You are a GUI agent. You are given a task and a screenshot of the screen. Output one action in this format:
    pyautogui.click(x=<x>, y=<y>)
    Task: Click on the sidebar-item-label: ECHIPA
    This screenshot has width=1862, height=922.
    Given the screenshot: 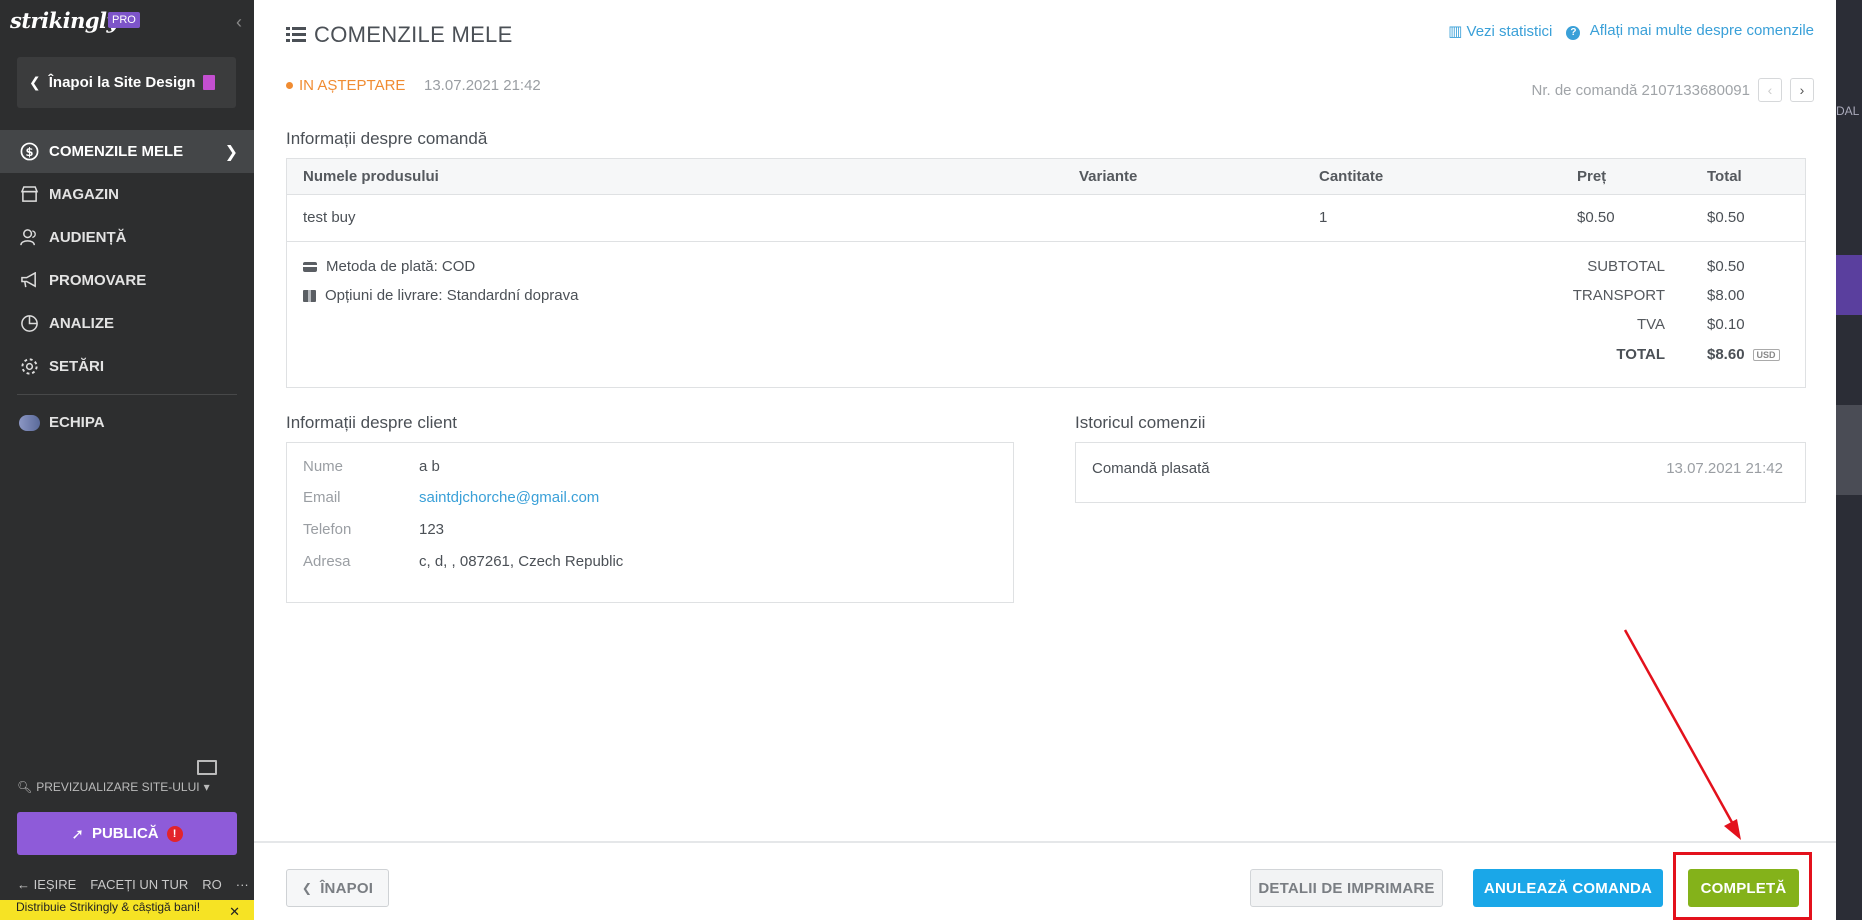 What is the action you would take?
    pyautogui.click(x=77, y=422)
    